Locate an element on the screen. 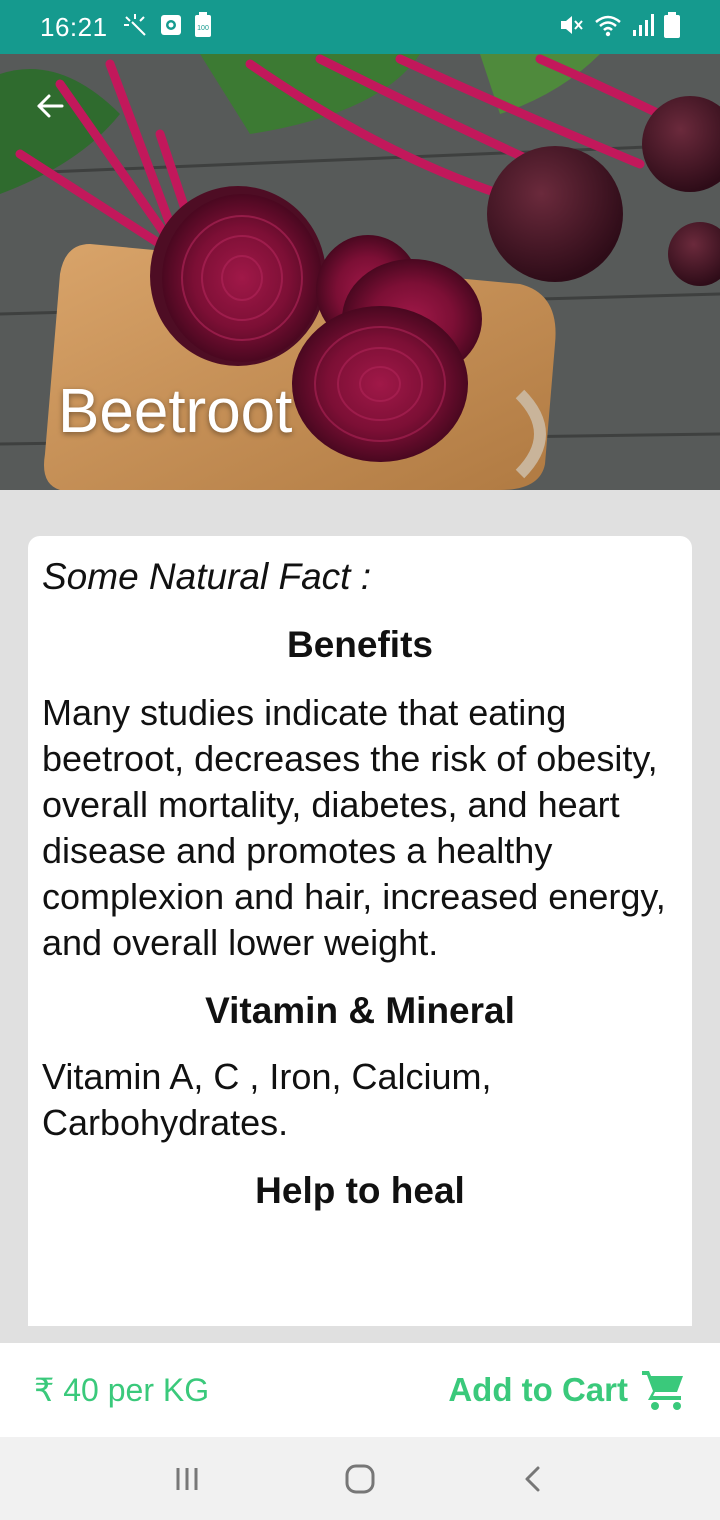  mute-icon is located at coordinates (571, 27).